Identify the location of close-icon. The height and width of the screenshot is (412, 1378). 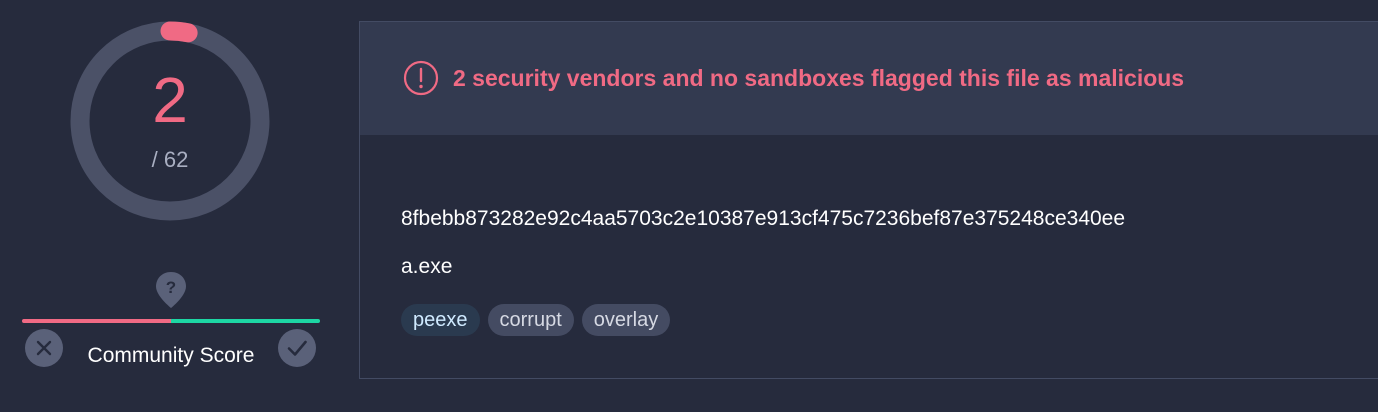
(44, 348).